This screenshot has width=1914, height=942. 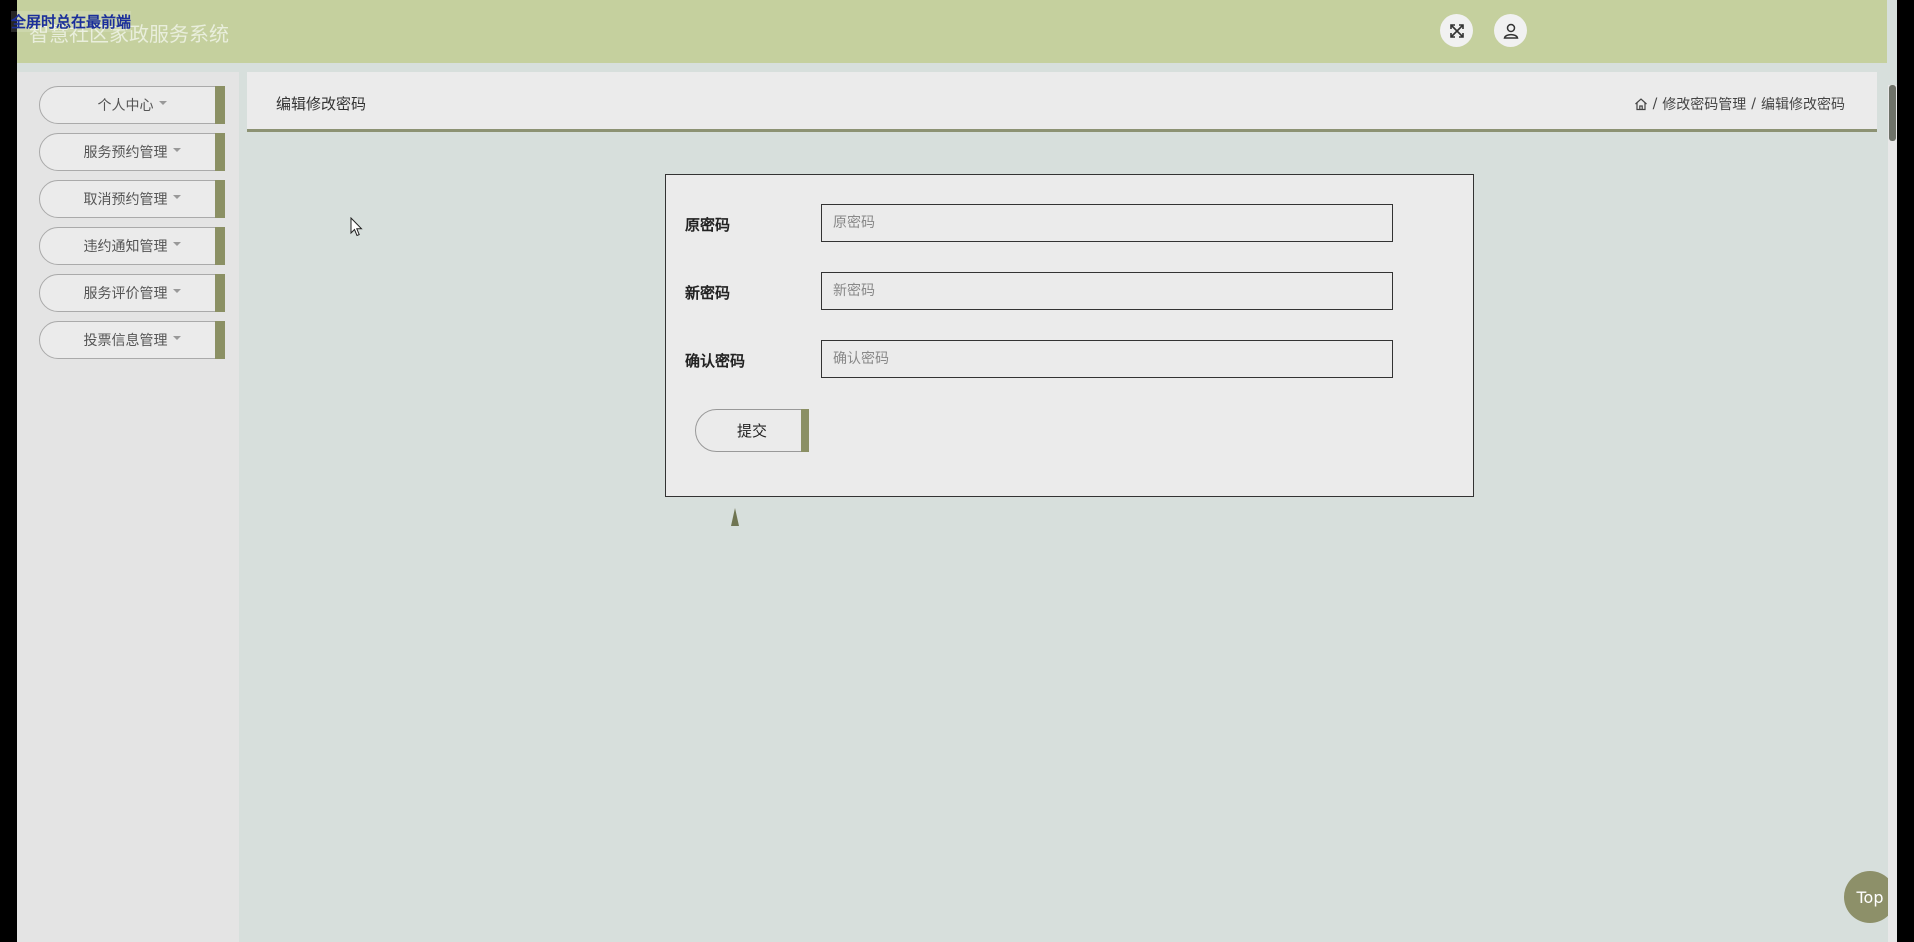 I want to click on submit-button: 提交, so click(x=752, y=430).